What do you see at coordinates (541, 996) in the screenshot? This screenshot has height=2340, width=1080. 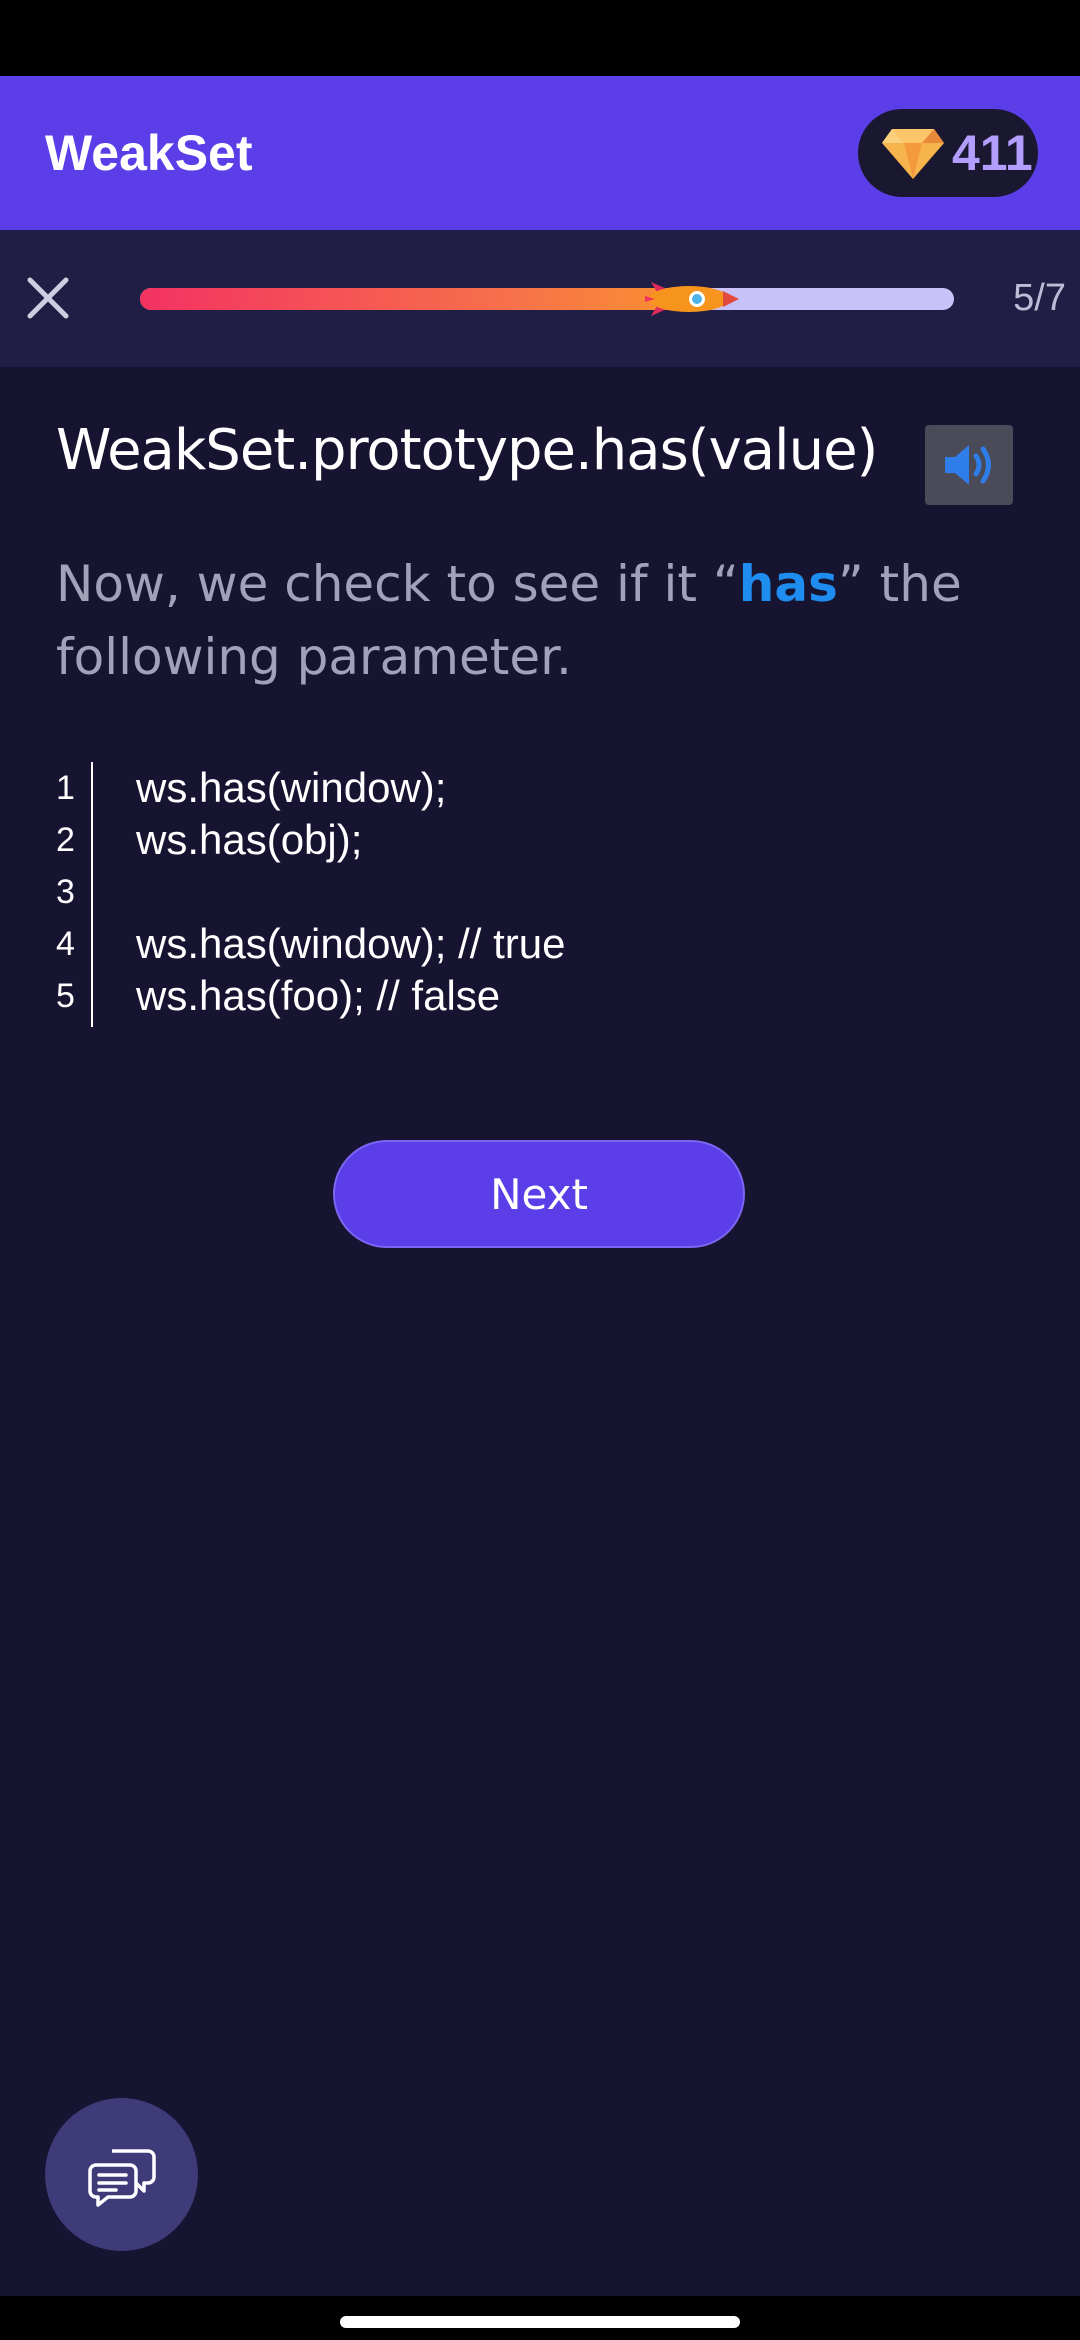 I see `code-line: 5 ws.has(foo); // false` at bounding box center [541, 996].